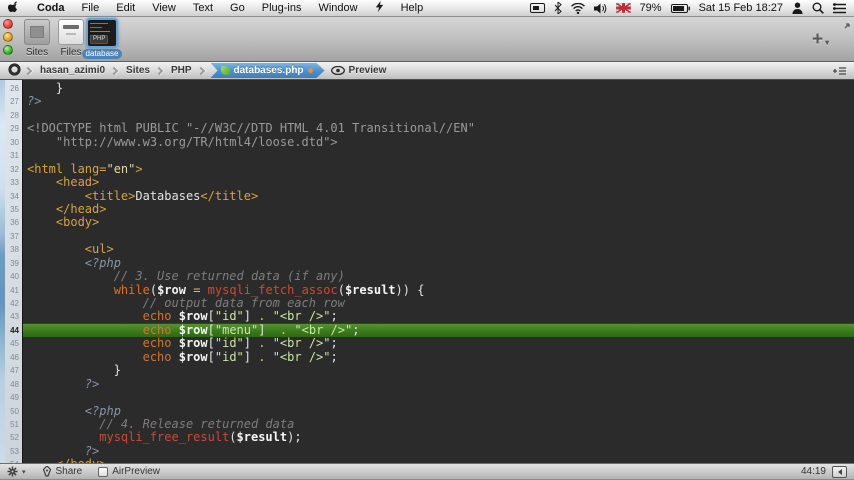 This screenshot has height=480, width=854. I want to click on window-close-button, so click(8, 24).